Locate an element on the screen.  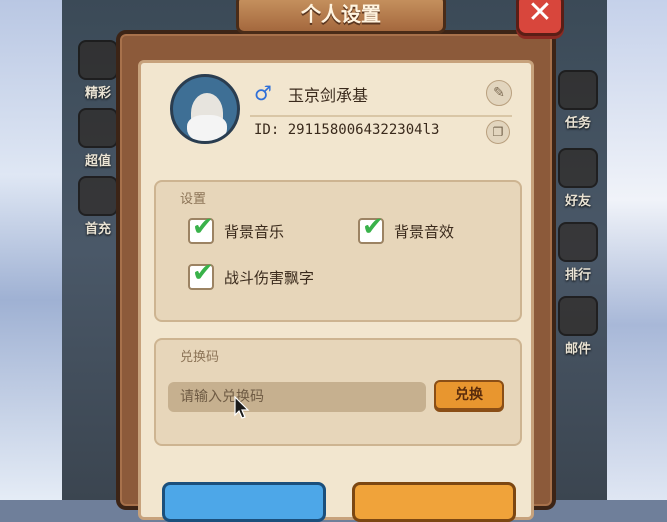
background-right-scene is located at coordinates (637, 250).